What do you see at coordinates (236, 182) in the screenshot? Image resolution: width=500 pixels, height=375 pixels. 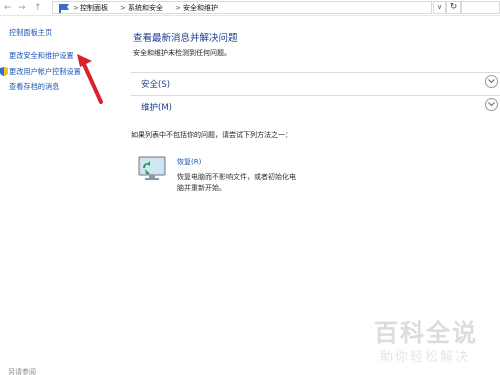 I see `recovery-description: 恢复电脑而不影响文件，或者初始化电脑并重新开始。` at bounding box center [236, 182].